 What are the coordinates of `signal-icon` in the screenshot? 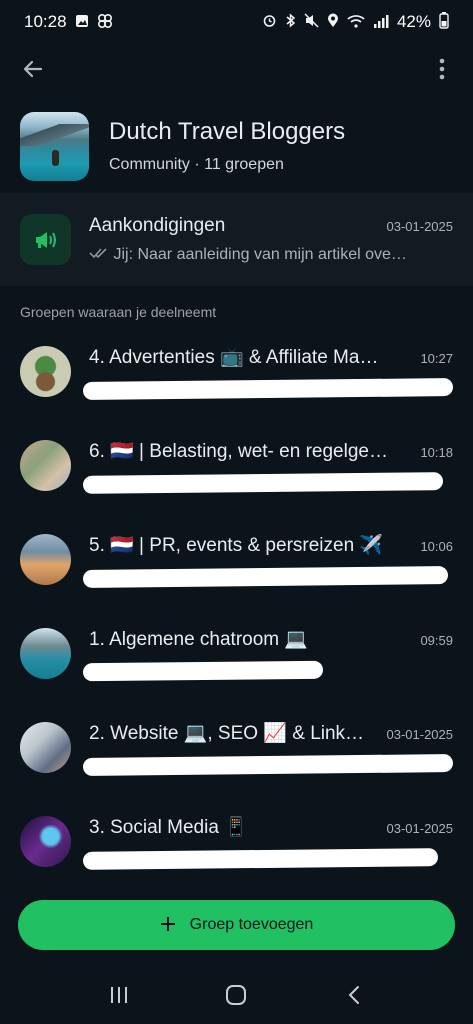 It's located at (381, 22).